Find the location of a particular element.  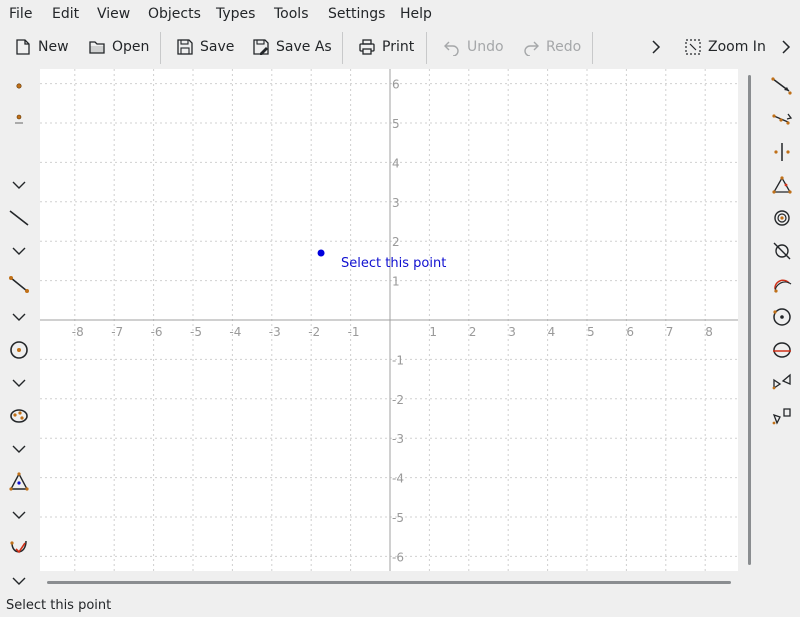

undo-button-label: Undo is located at coordinates (485, 47).